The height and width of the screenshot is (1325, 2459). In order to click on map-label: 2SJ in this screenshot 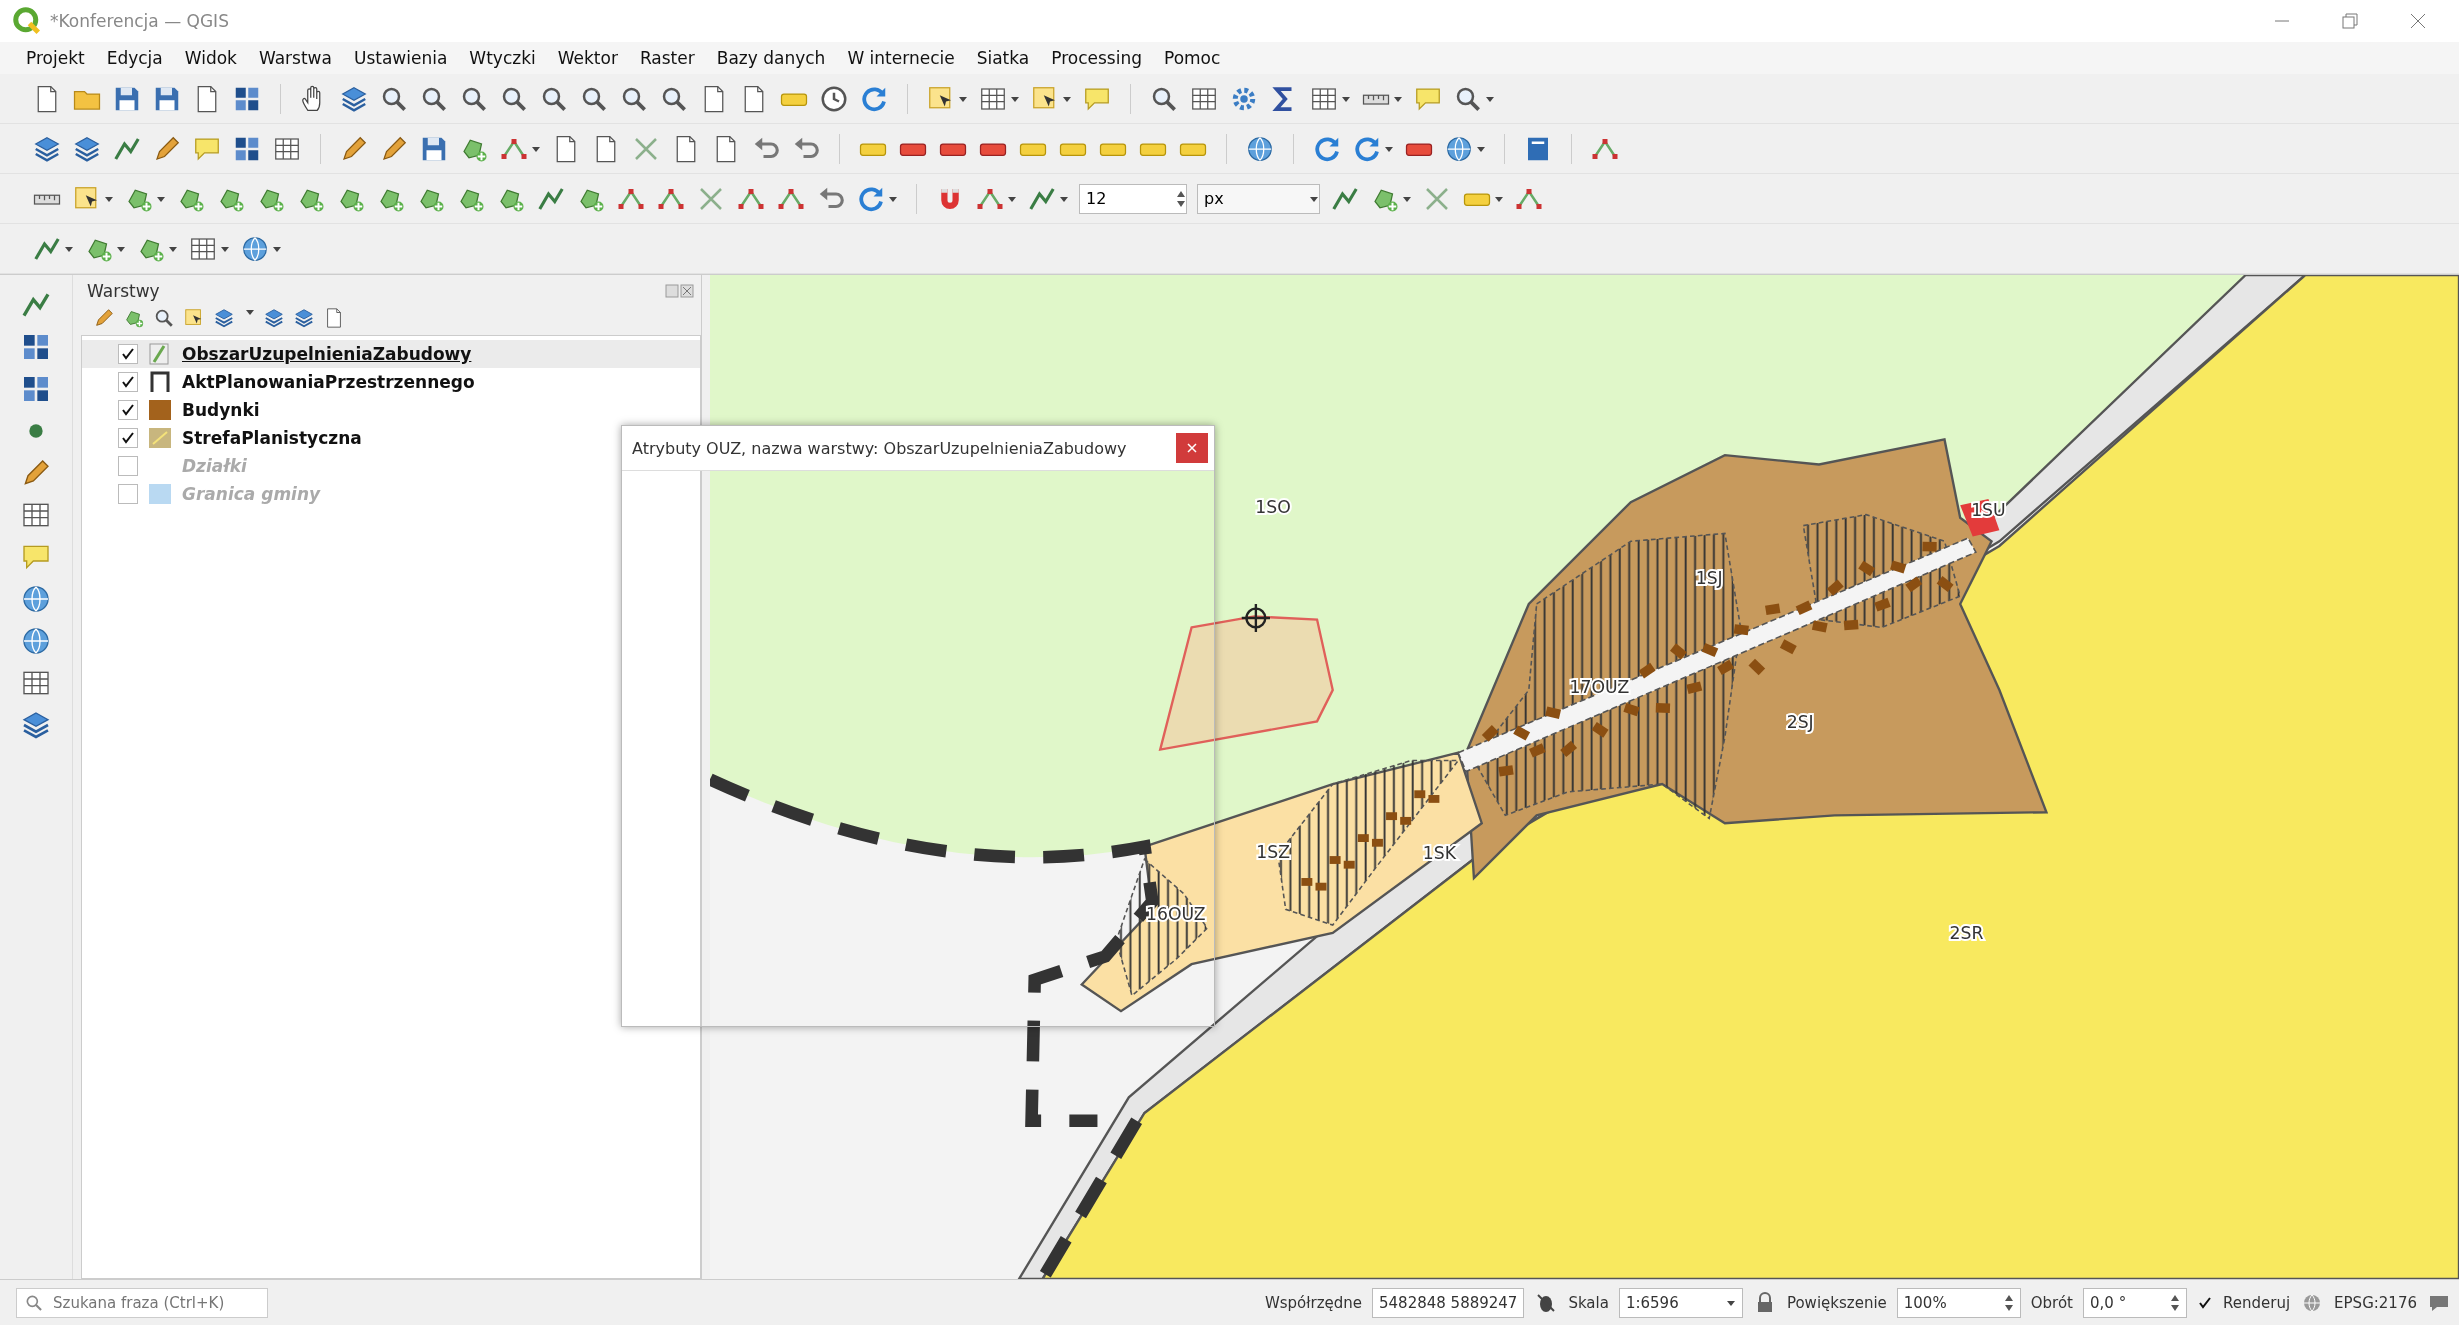, I will do `click(1800, 721)`.